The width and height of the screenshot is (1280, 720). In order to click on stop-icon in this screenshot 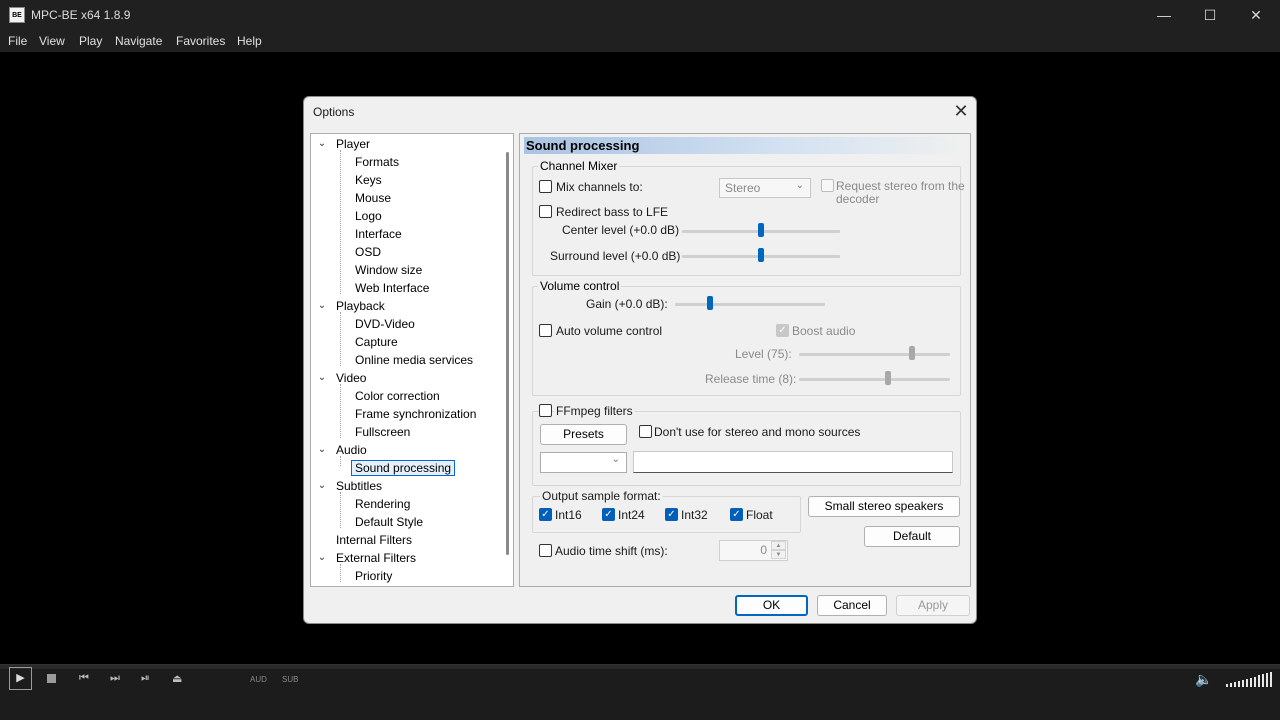, I will do `click(51, 678)`.